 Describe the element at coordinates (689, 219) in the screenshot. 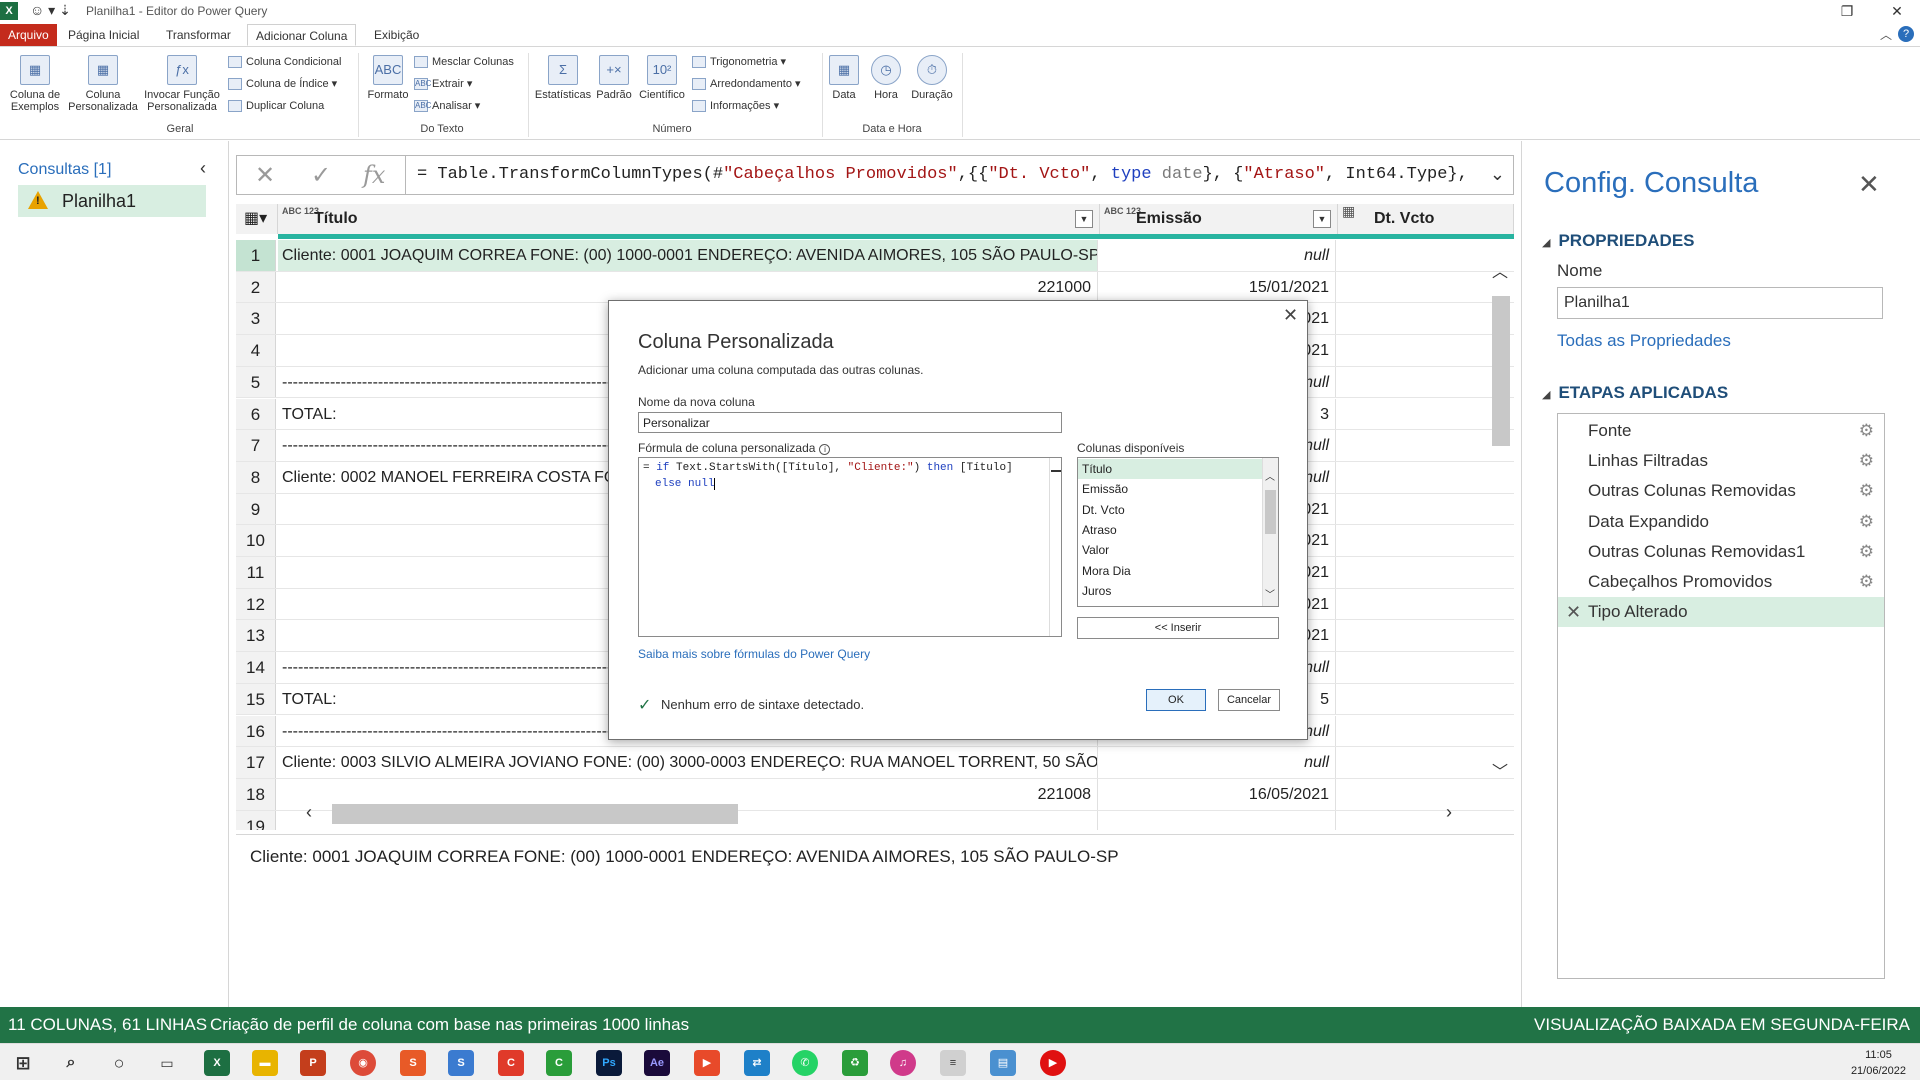

I see `column-header-titulo: ABC 123 Título ▼` at that location.